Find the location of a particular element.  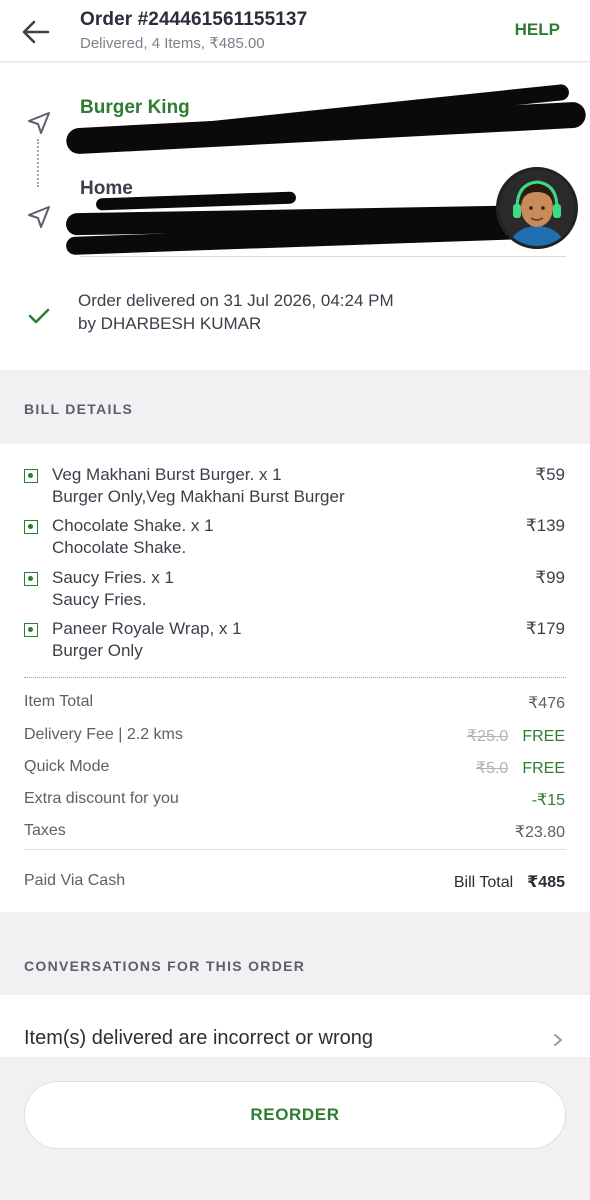

quick-mode-label: Quick Mode is located at coordinates (67, 766).